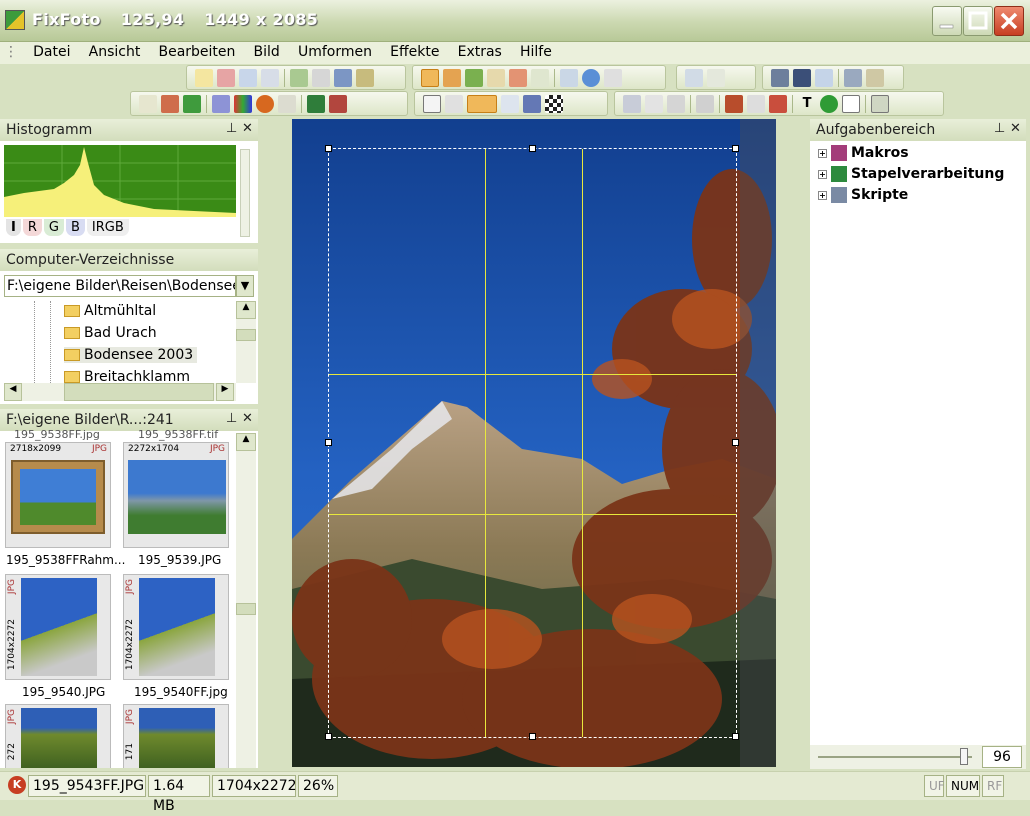 Image resolution: width=1030 pixels, height=816 pixels. What do you see at coordinates (127, 376) in the screenshot?
I see `tree-item: Breitachklamm` at bounding box center [127, 376].